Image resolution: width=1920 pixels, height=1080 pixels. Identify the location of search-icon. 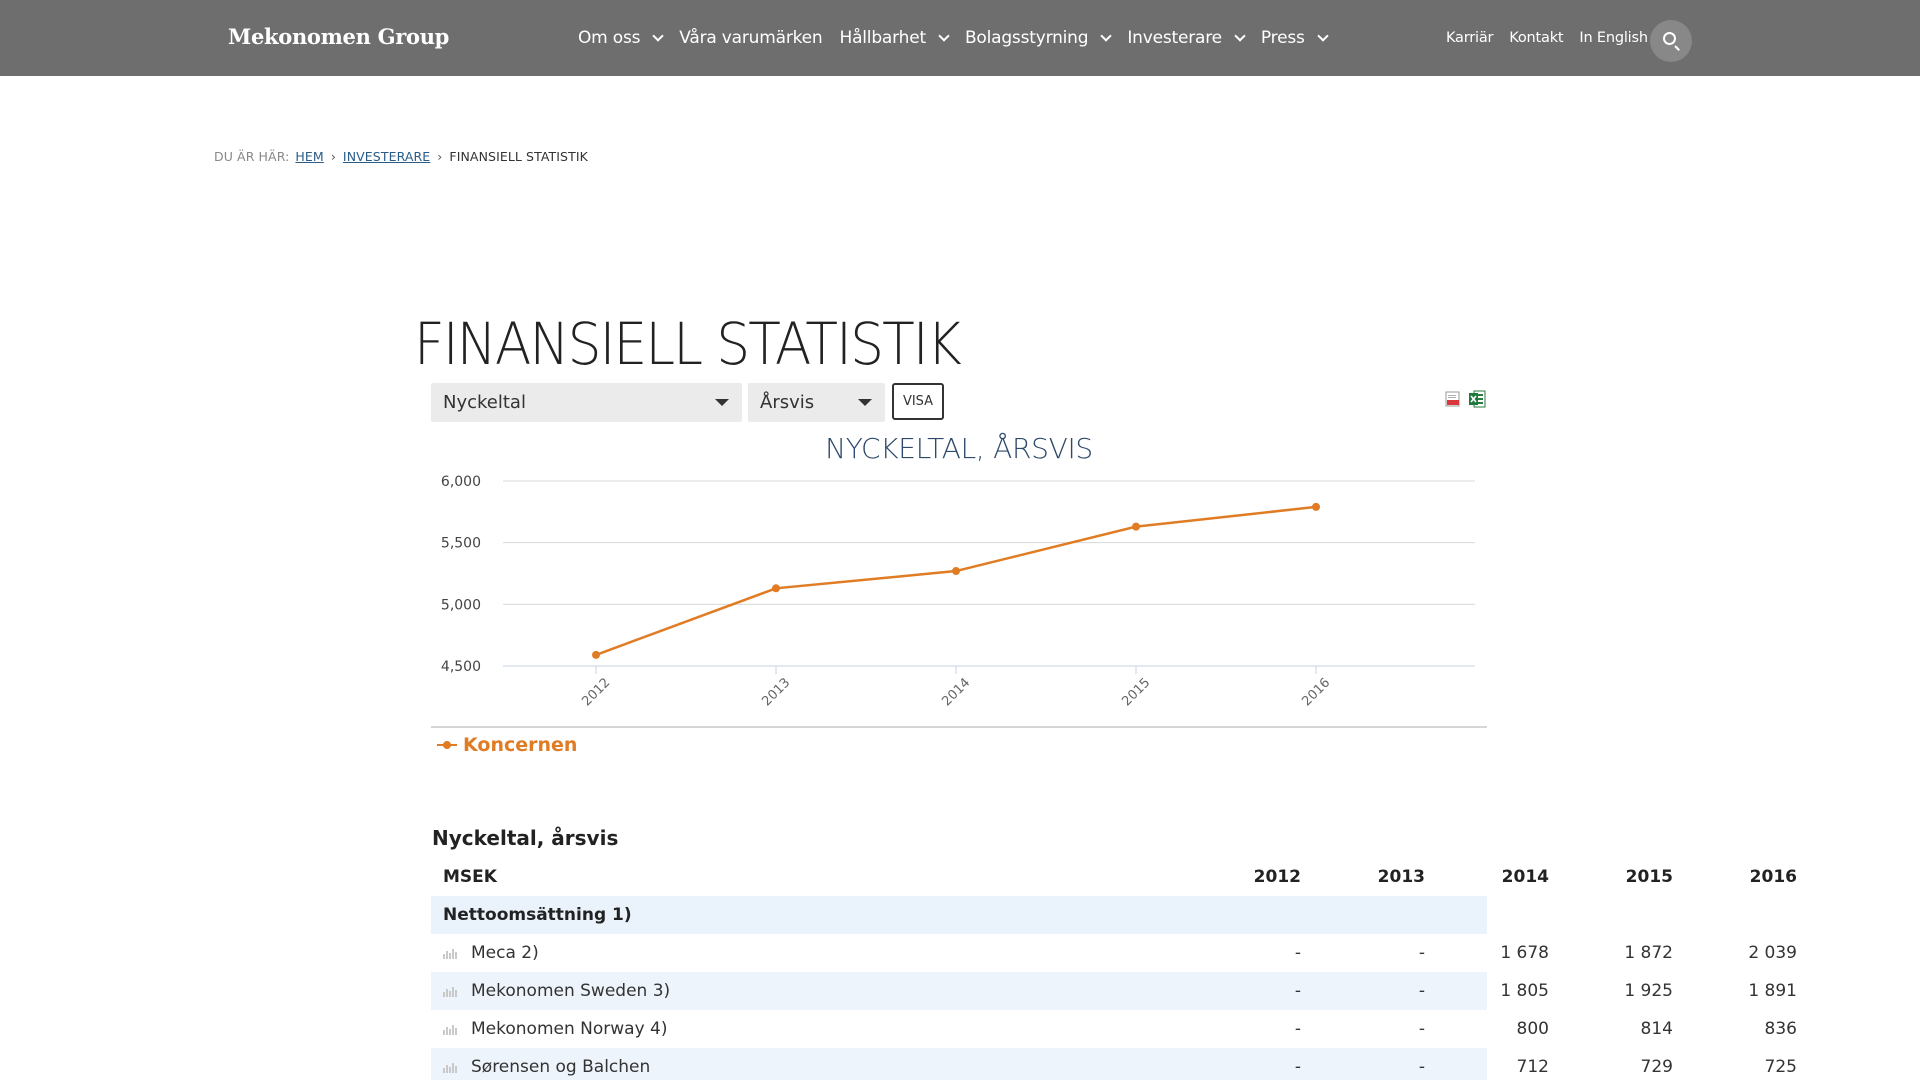
(1669, 38).